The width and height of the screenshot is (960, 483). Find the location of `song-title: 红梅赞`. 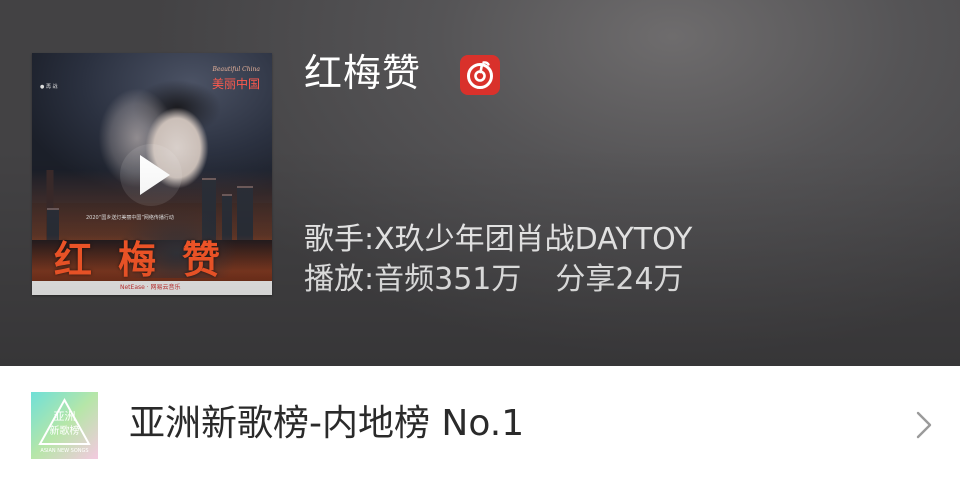

song-title: 红梅赞 is located at coordinates (363, 73).